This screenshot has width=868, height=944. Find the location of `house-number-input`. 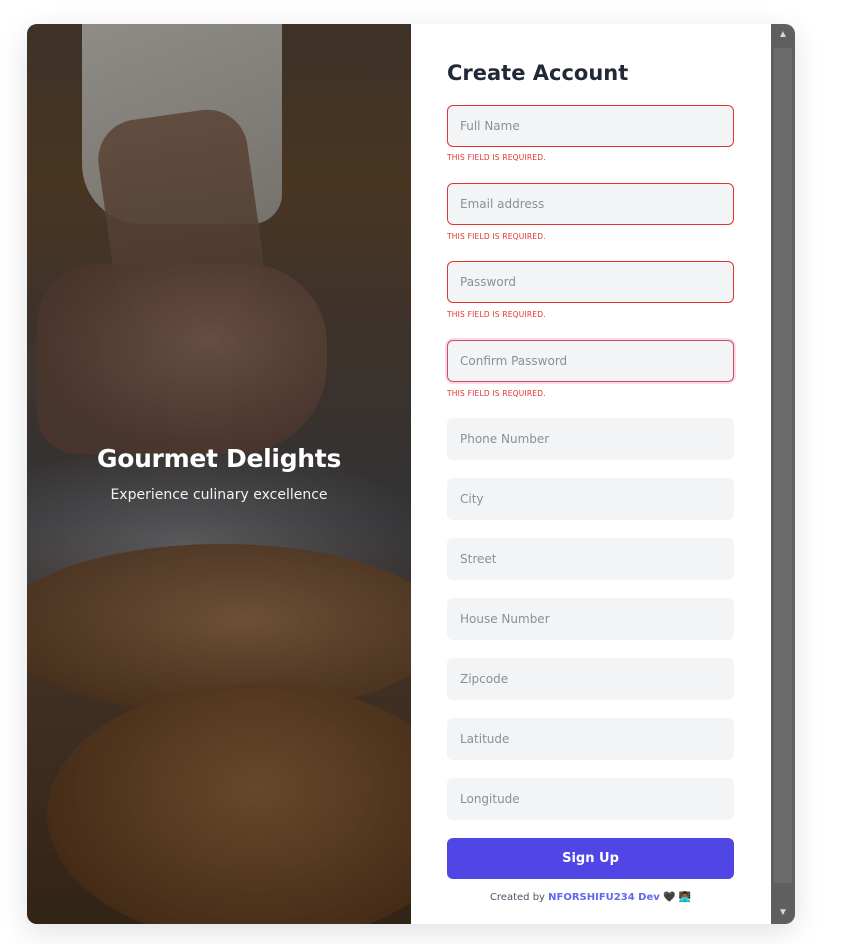

house-number-input is located at coordinates (590, 619).